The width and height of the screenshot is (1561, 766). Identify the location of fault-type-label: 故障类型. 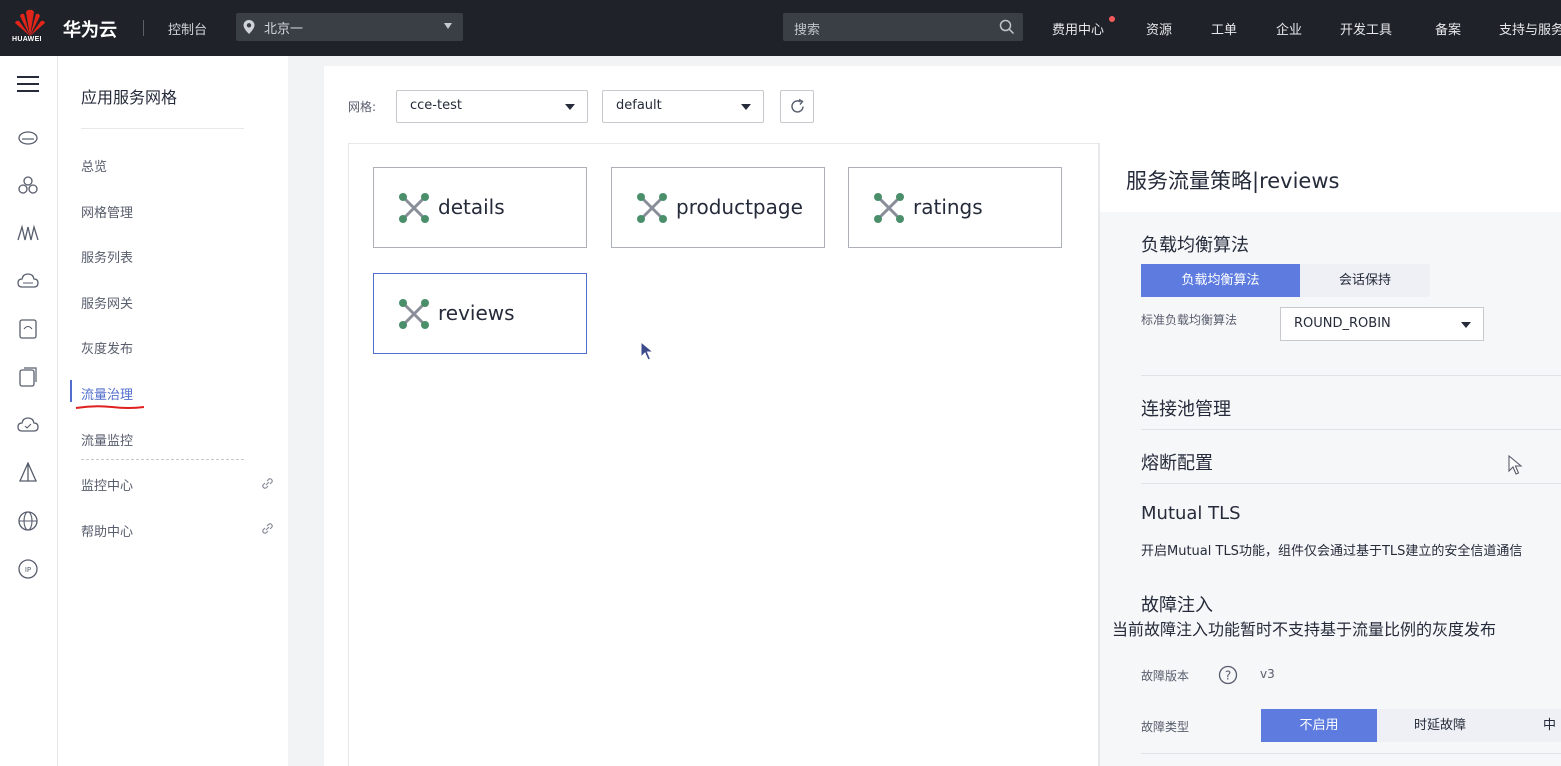
(1165, 727).